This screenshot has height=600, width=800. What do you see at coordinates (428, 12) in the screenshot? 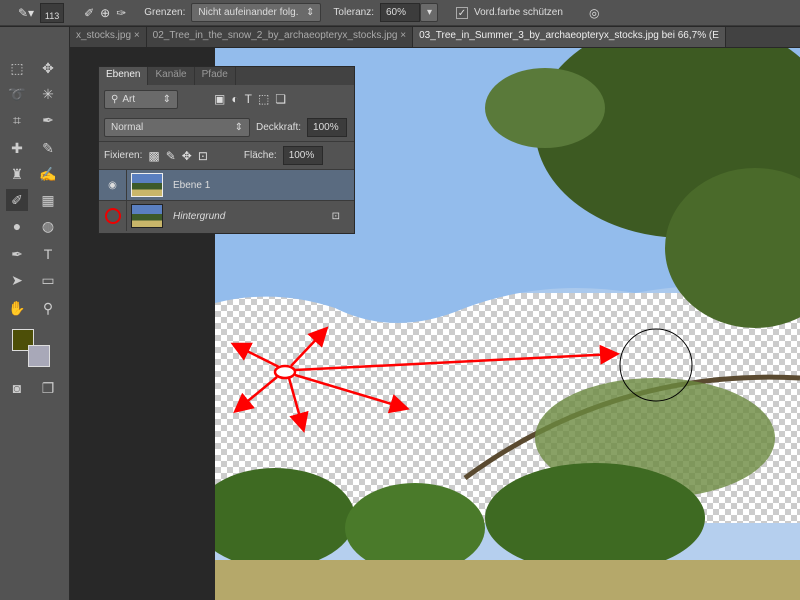
I see `toleranz-dropdown: ▾` at bounding box center [428, 12].